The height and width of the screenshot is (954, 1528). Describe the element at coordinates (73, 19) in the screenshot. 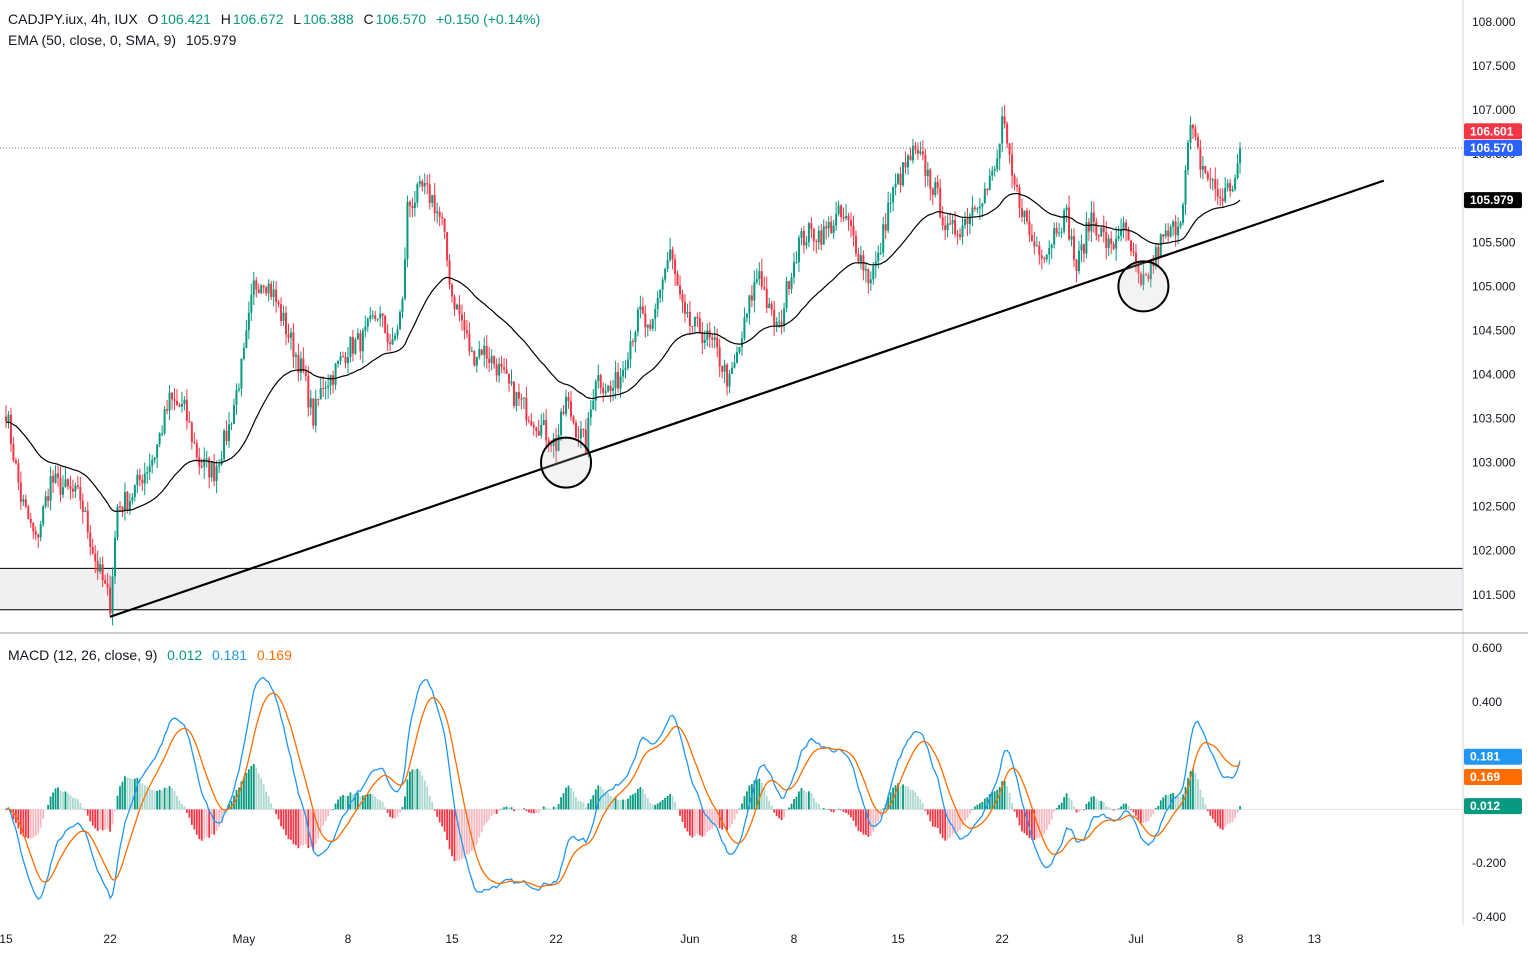

I see `symbol-label: CADJPY.iux, 4h, IUX` at that location.